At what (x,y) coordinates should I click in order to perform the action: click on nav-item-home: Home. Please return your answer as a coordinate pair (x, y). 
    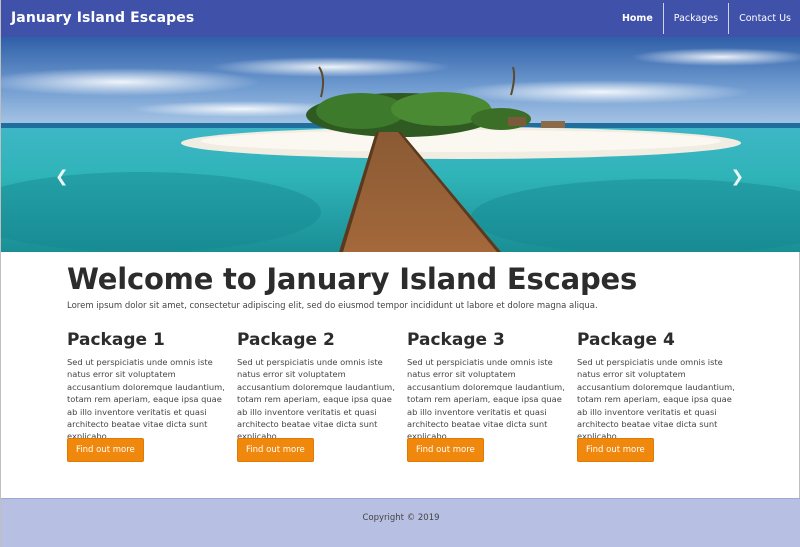
    Looking at the image, I should click on (637, 18).